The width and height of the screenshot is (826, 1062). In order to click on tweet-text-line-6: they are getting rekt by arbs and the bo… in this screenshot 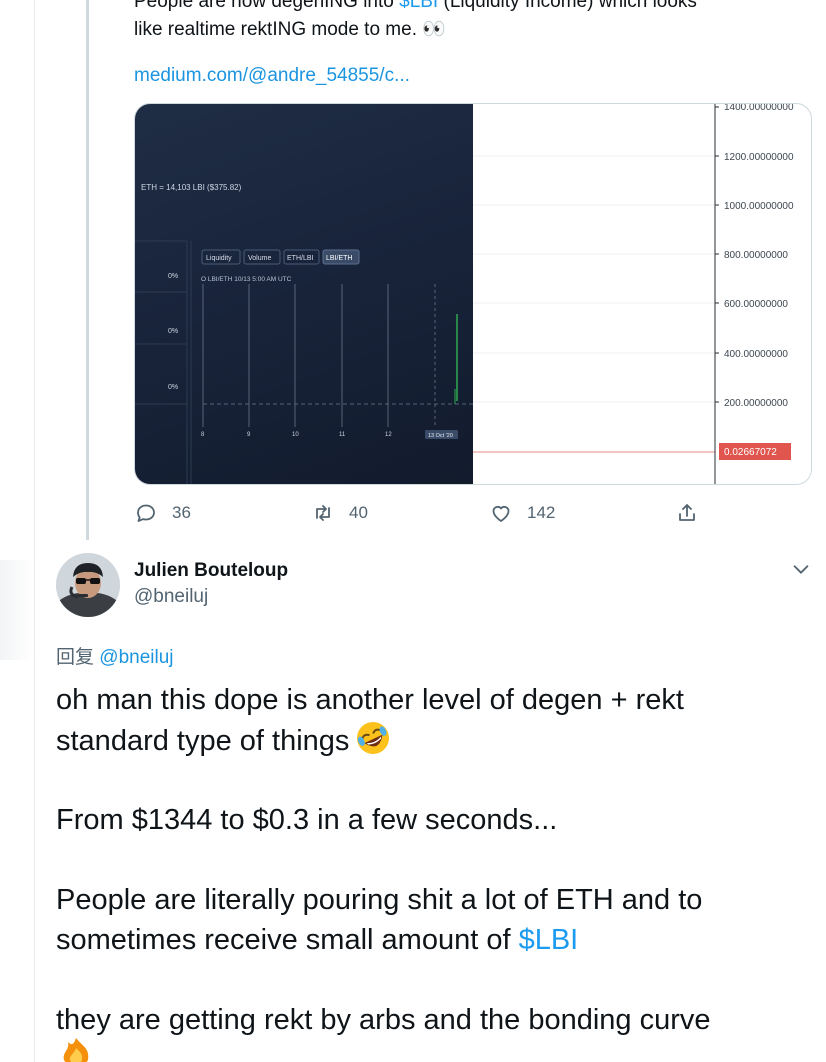, I will do `click(383, 1020)`.